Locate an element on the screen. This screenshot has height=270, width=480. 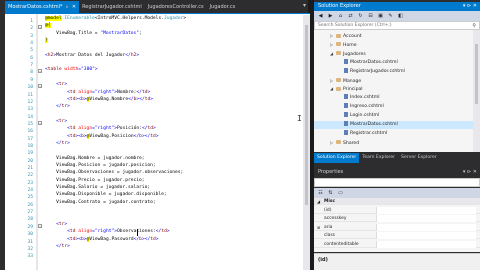
tab-mostrardatos: MostrarDatos.cshtml* ⊳ ✕ is located at coordinates (42, 7).